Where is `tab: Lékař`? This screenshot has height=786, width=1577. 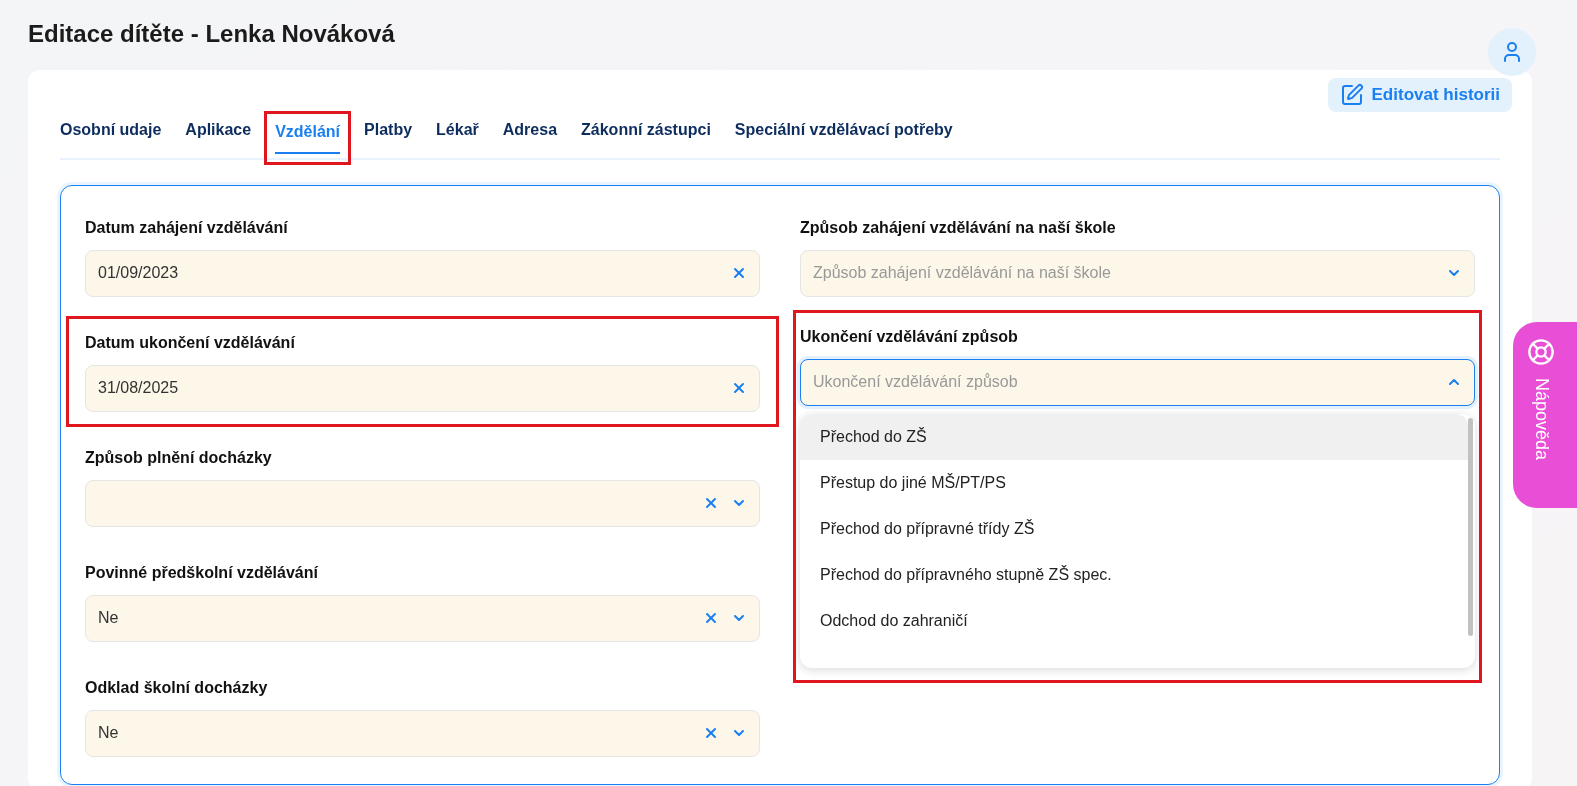
tab: Lékař is located at coordinates (457, 135).